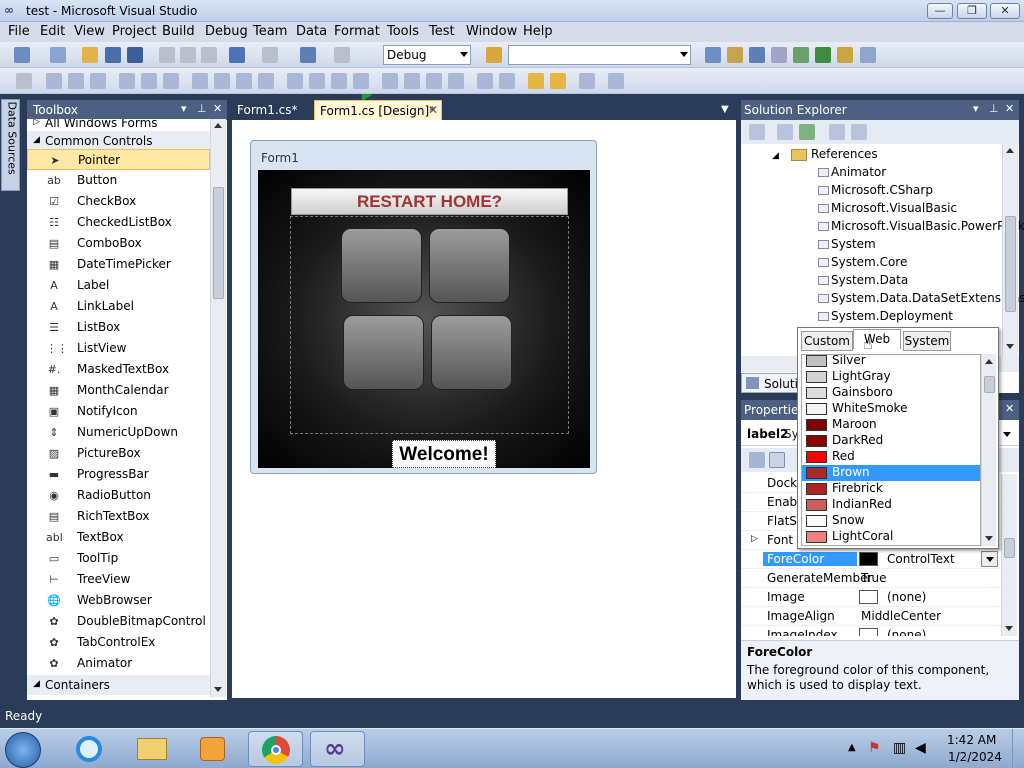 The width and height of the screenshot is (1024, 768). Describe the element at coordinates (52, 31) in the screenshot. I see `menu-edit: Edit` at that location.